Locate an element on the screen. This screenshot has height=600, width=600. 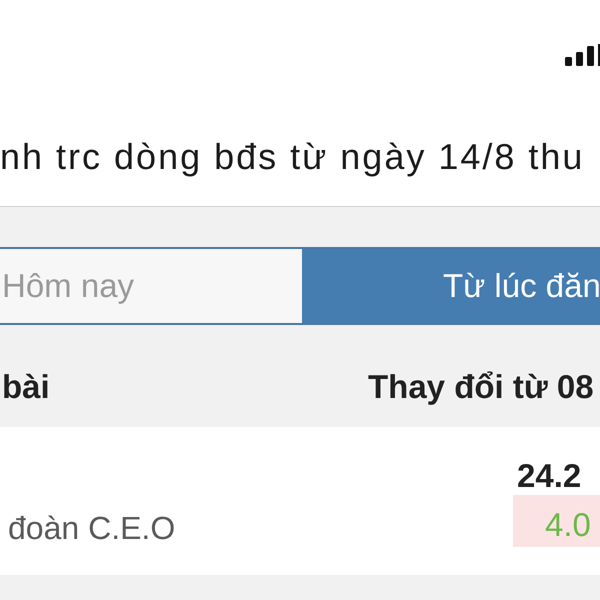
change-cell: 4.0 is located at coordinates (556, 521).